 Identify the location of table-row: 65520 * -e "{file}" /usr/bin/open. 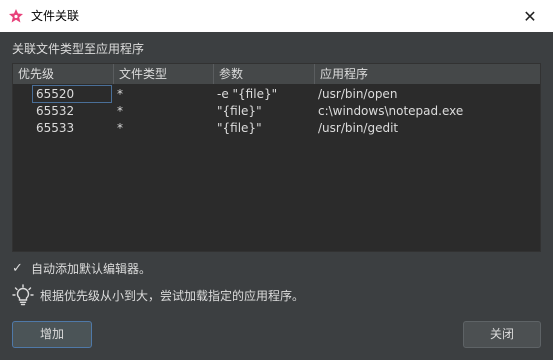
(276, 94).